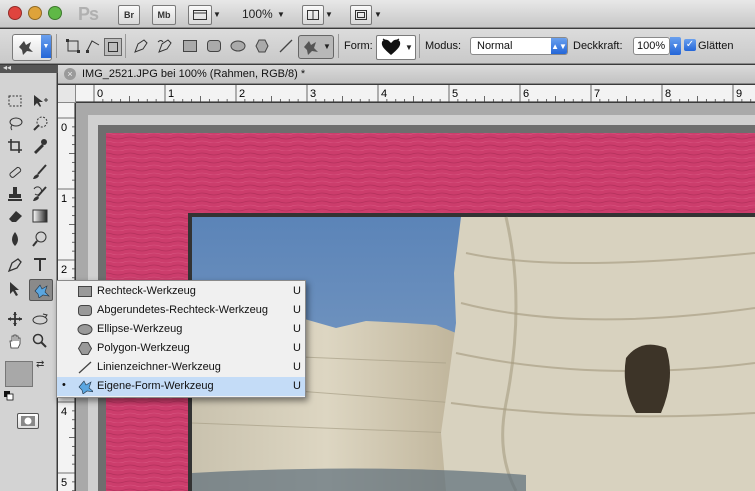 The height and width of the screenshot is (491, 755). Describe the element at coordinates (64, 128) in the screenshot. I see `left-ruler-label: 0` at that location.